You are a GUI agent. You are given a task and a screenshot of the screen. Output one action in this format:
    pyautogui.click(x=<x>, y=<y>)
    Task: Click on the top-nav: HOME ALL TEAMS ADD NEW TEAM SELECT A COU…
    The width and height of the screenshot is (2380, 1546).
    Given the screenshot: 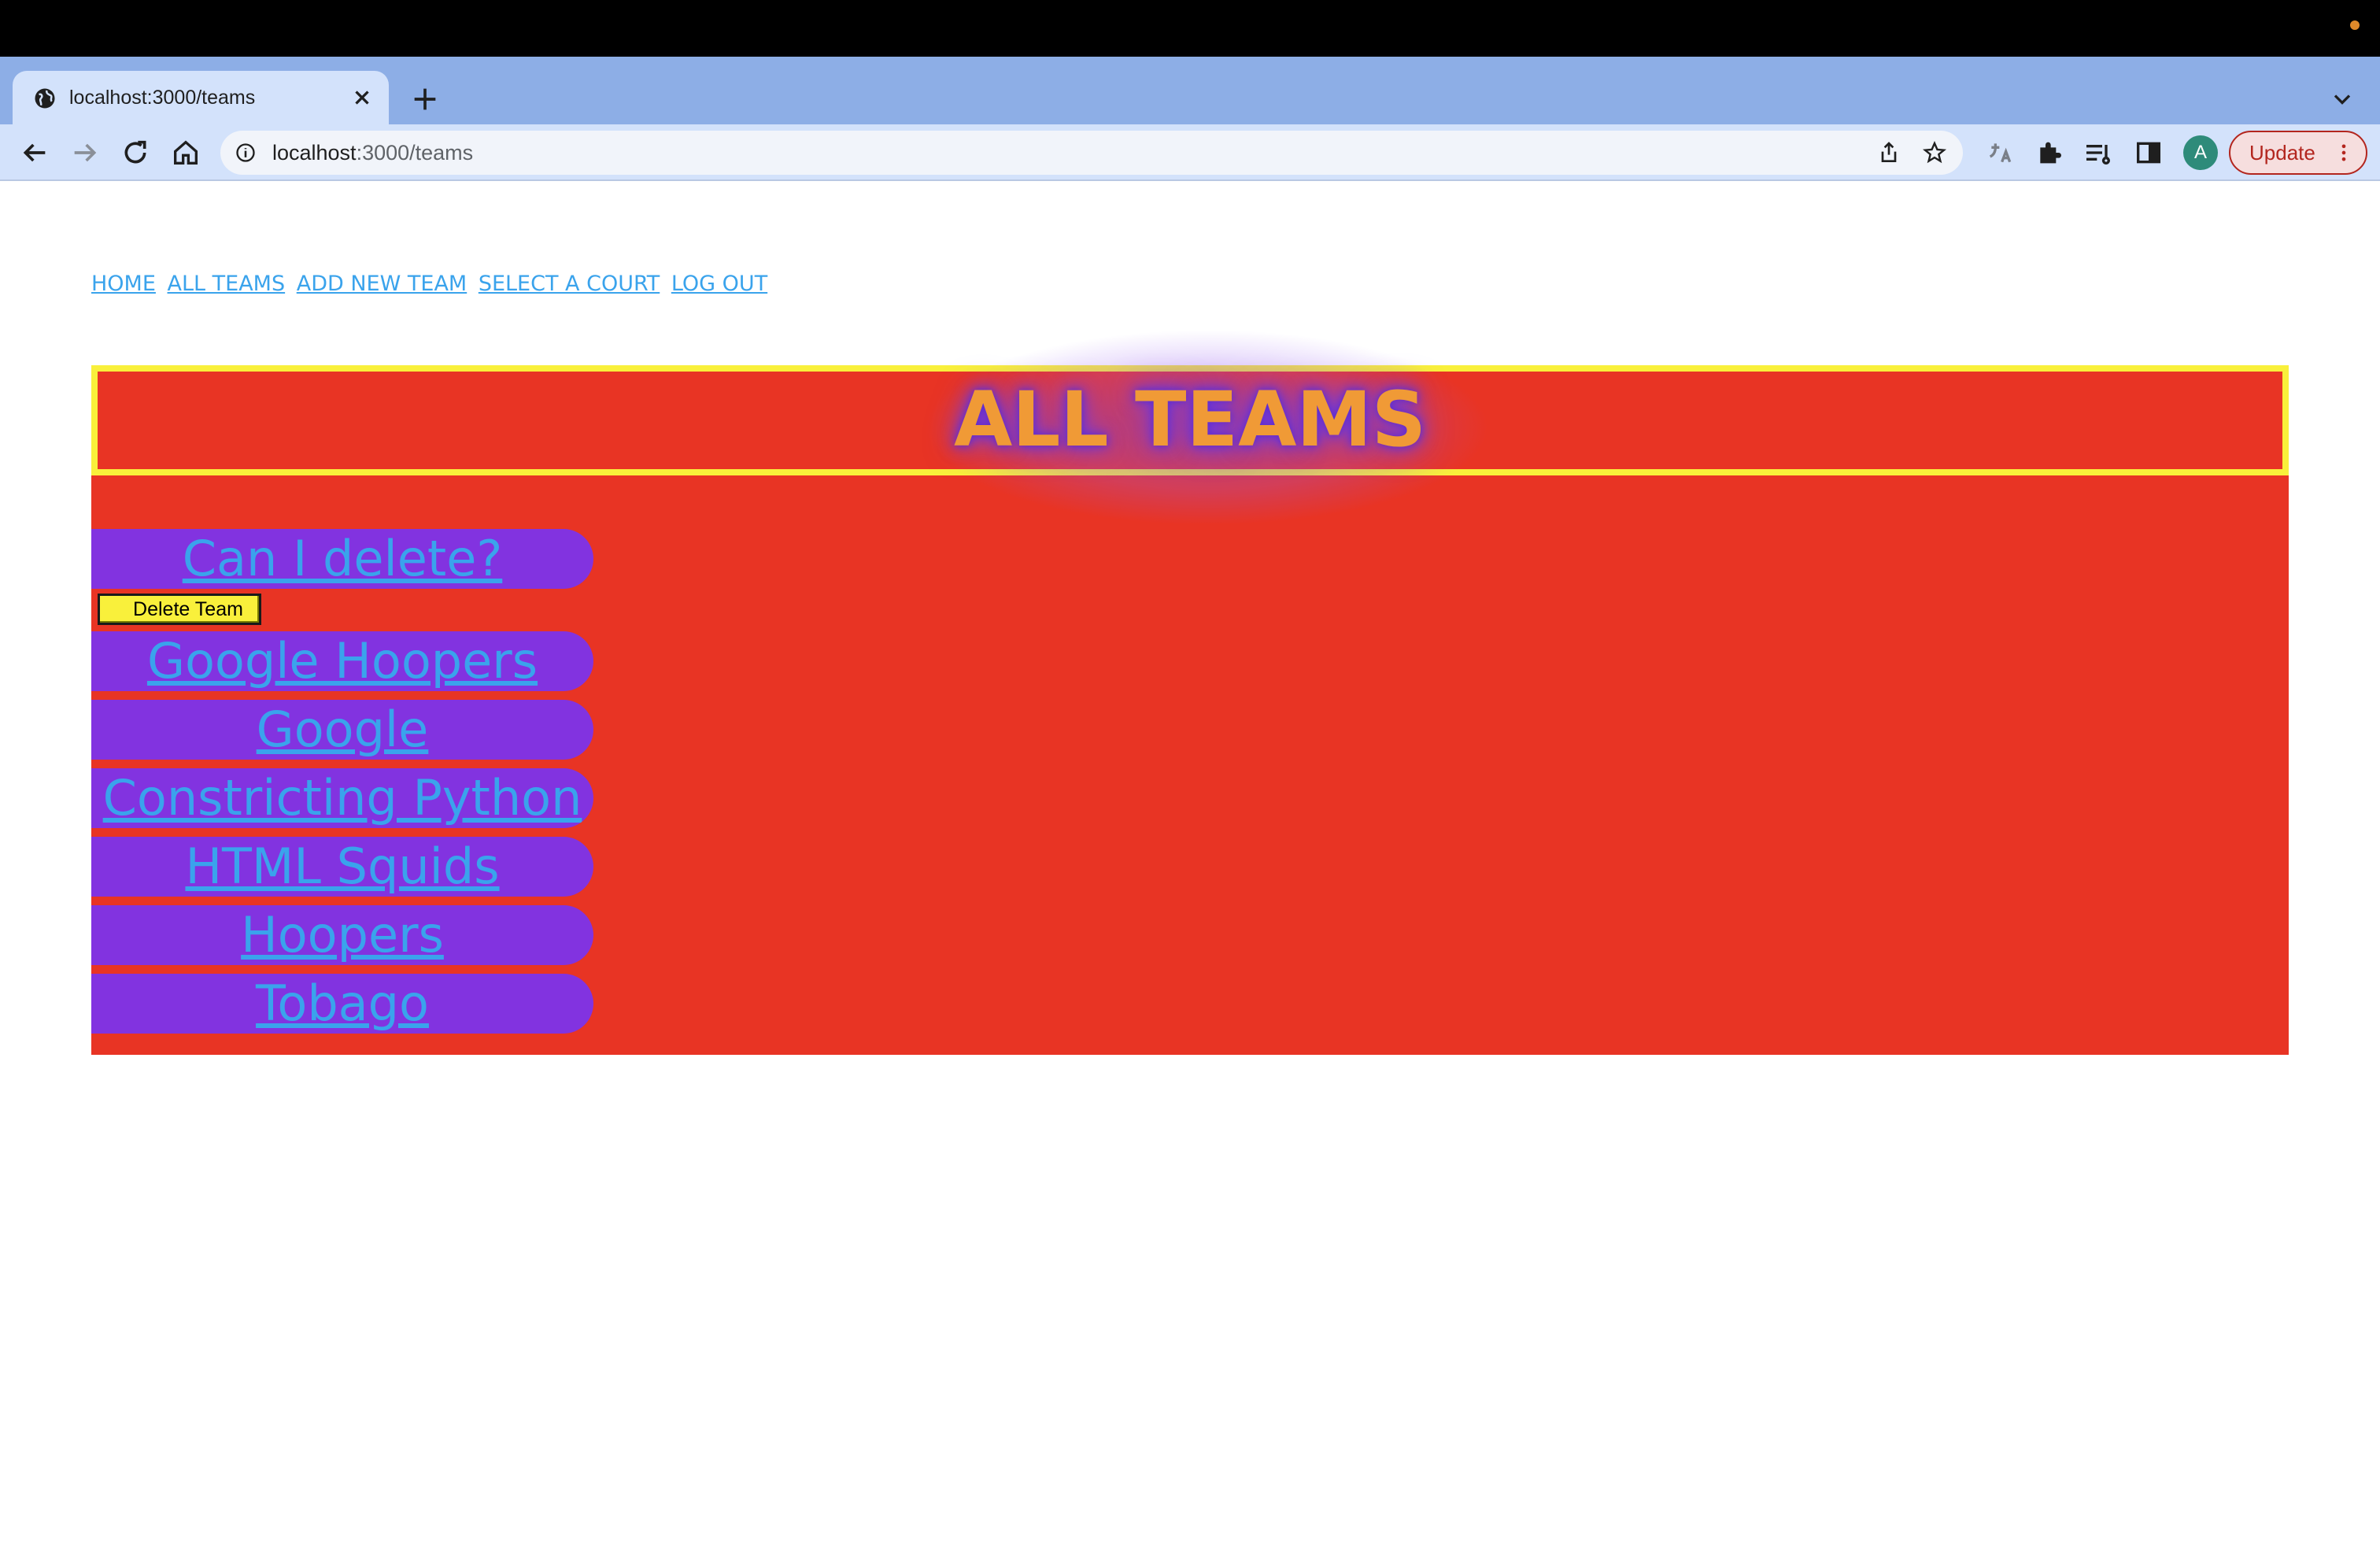 What is the action you would take?
    pyautogui.click(x=431, y=284)
    